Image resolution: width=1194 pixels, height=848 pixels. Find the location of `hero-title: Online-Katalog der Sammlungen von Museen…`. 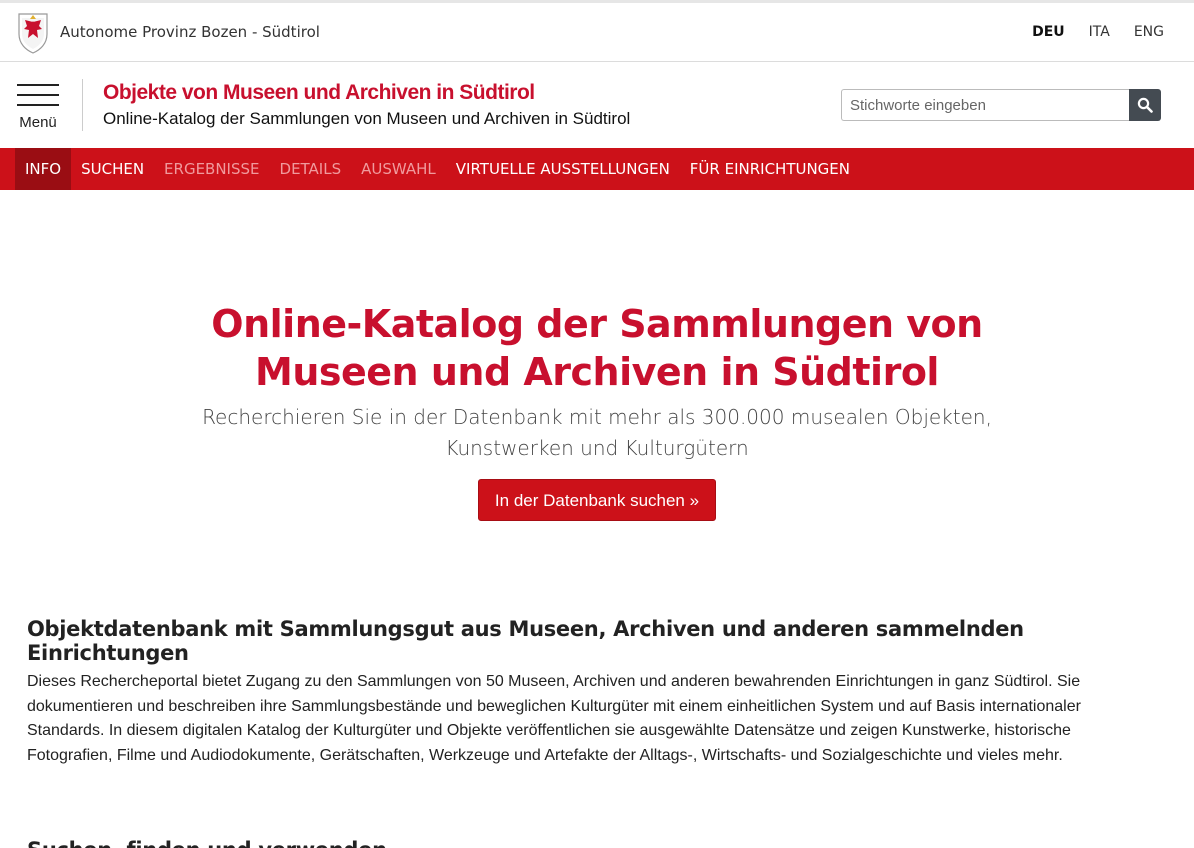

hero-title: Online-Katalog der Sammlungen von Museen… is located at coordinates (597, 348).